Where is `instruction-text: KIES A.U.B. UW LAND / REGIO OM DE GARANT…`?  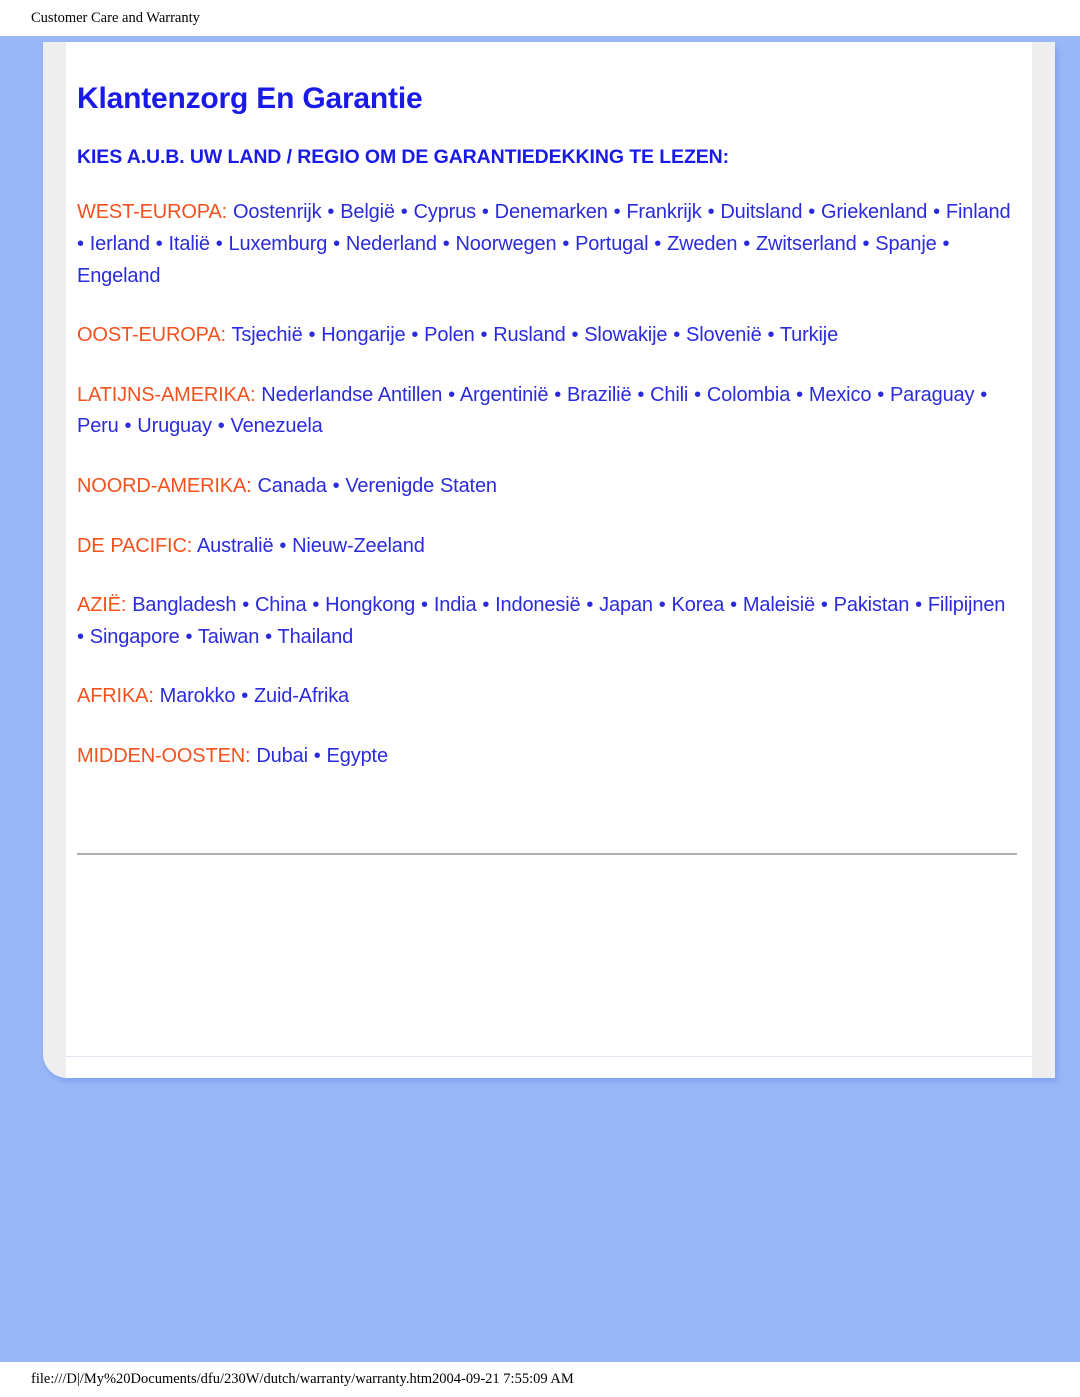
instruction-text: KIES A.U.B. UW LAND / REGIO OM DE GARANT… is located at coordinates (403, 157).